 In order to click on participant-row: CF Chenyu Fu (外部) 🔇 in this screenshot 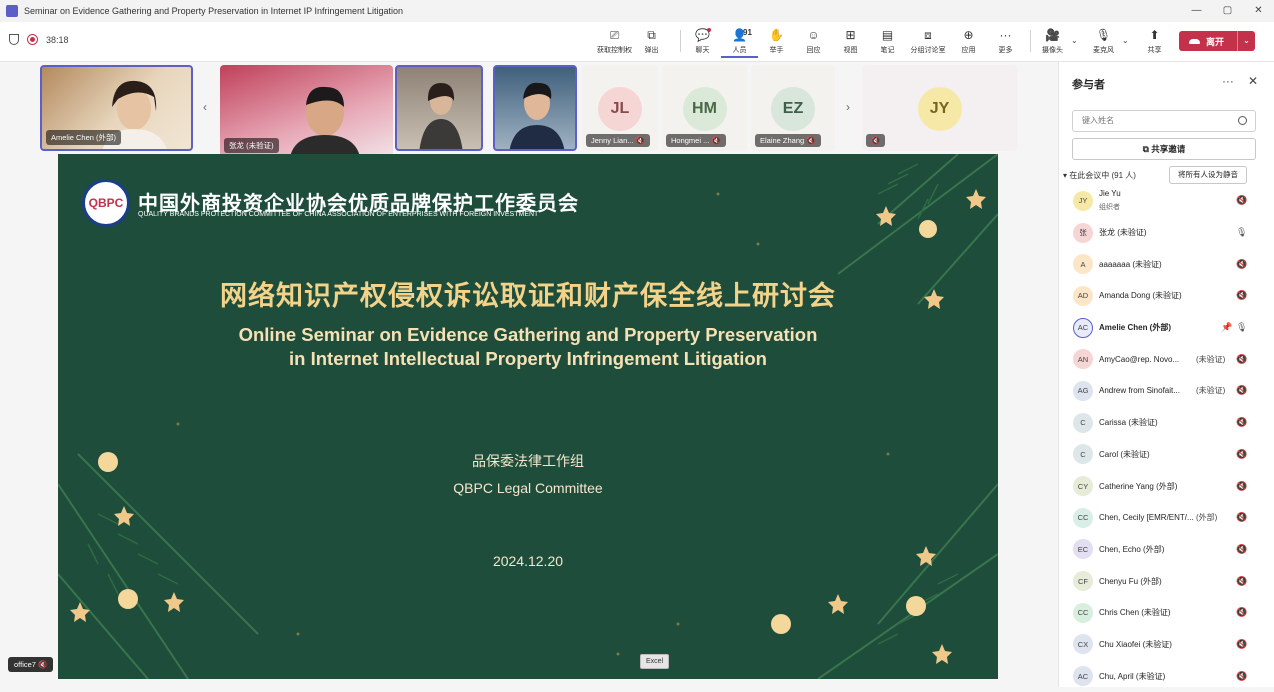, I will do `click(1166, 581)`.